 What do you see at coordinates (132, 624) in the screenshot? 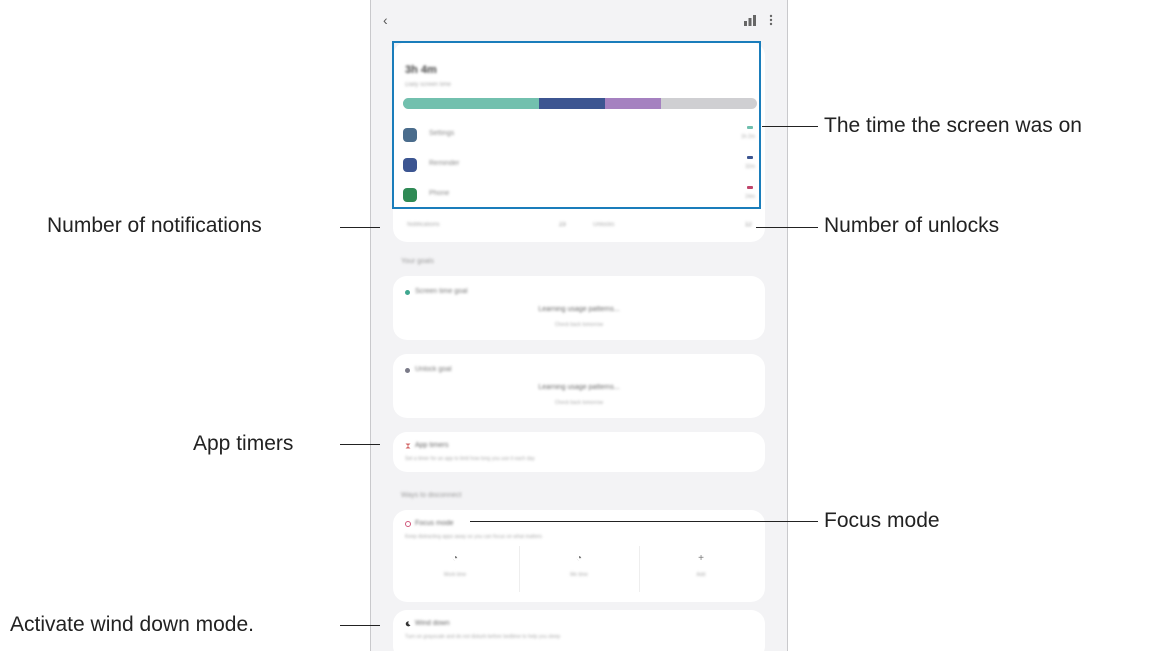
I see `callout-wind-down: Activate wind down mode.` at bounding box center [132, 624].